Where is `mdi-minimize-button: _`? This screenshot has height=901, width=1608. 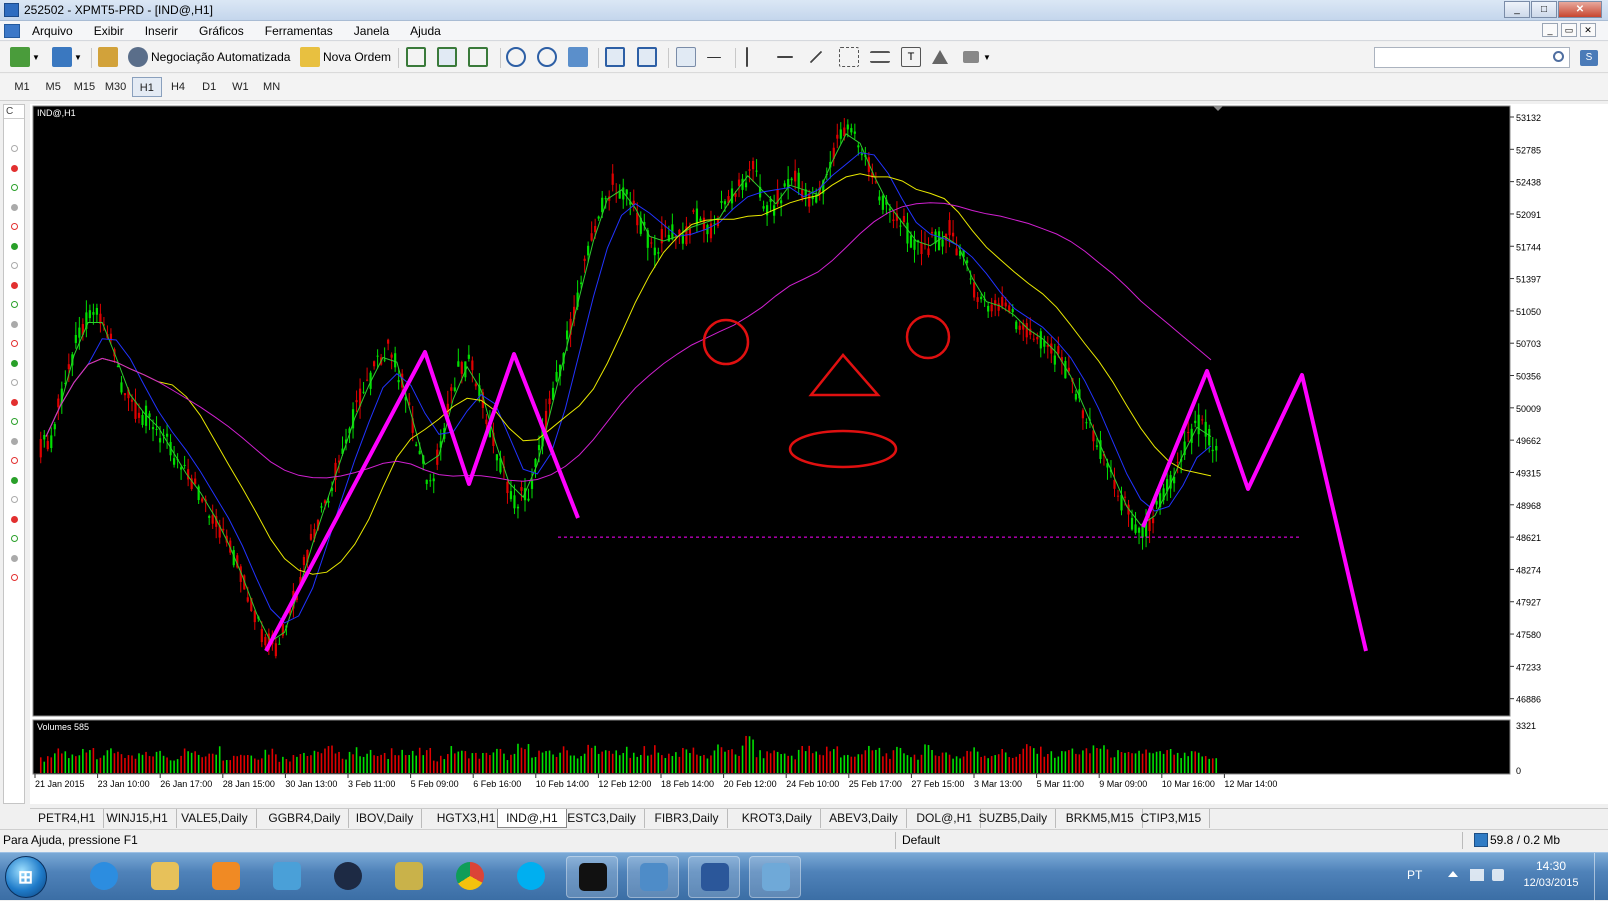 mdi-minimize-button: _ is located at coordinates (1550, 30).